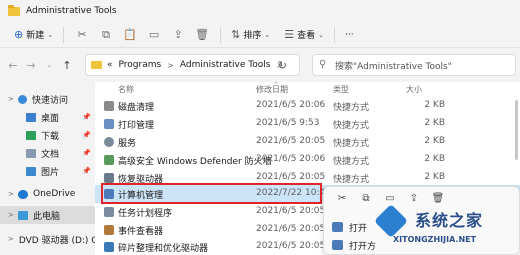  I want to click on file-row: 打印管理 2021/6/5 9:53 快捷方式 2 KB, so click(307, 124).